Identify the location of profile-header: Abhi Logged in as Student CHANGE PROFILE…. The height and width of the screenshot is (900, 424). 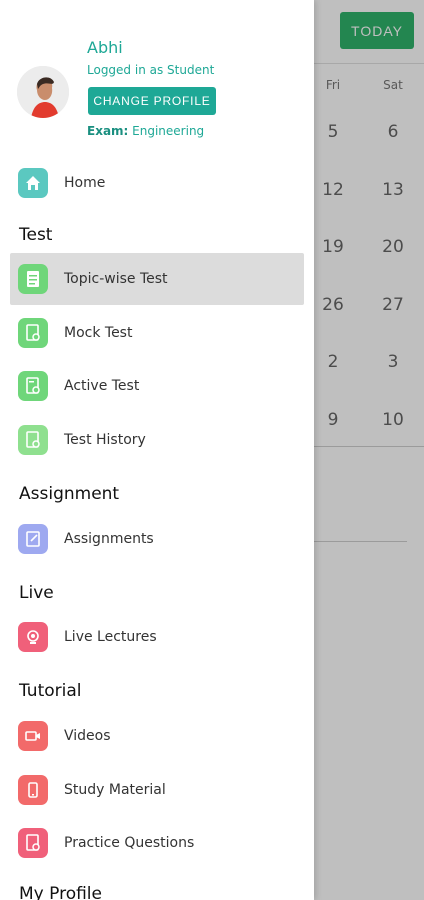
(157, 80).